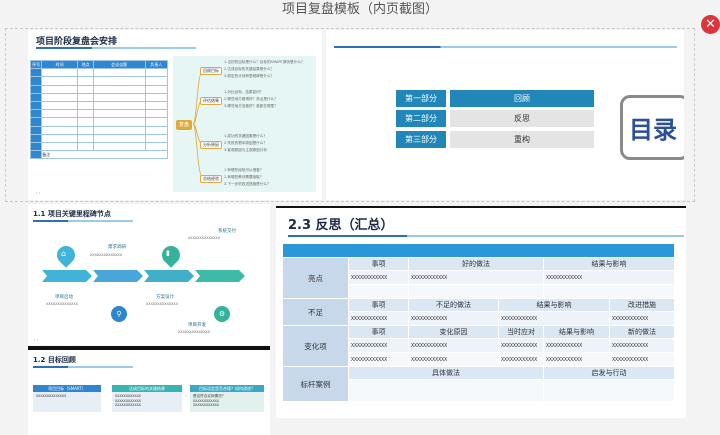 This screenshot has height=435, width=720. What do you see at coordinates (522, 98) in the screenshot?
I see `toc-label: 回顾` at bounding box center [522, 98].